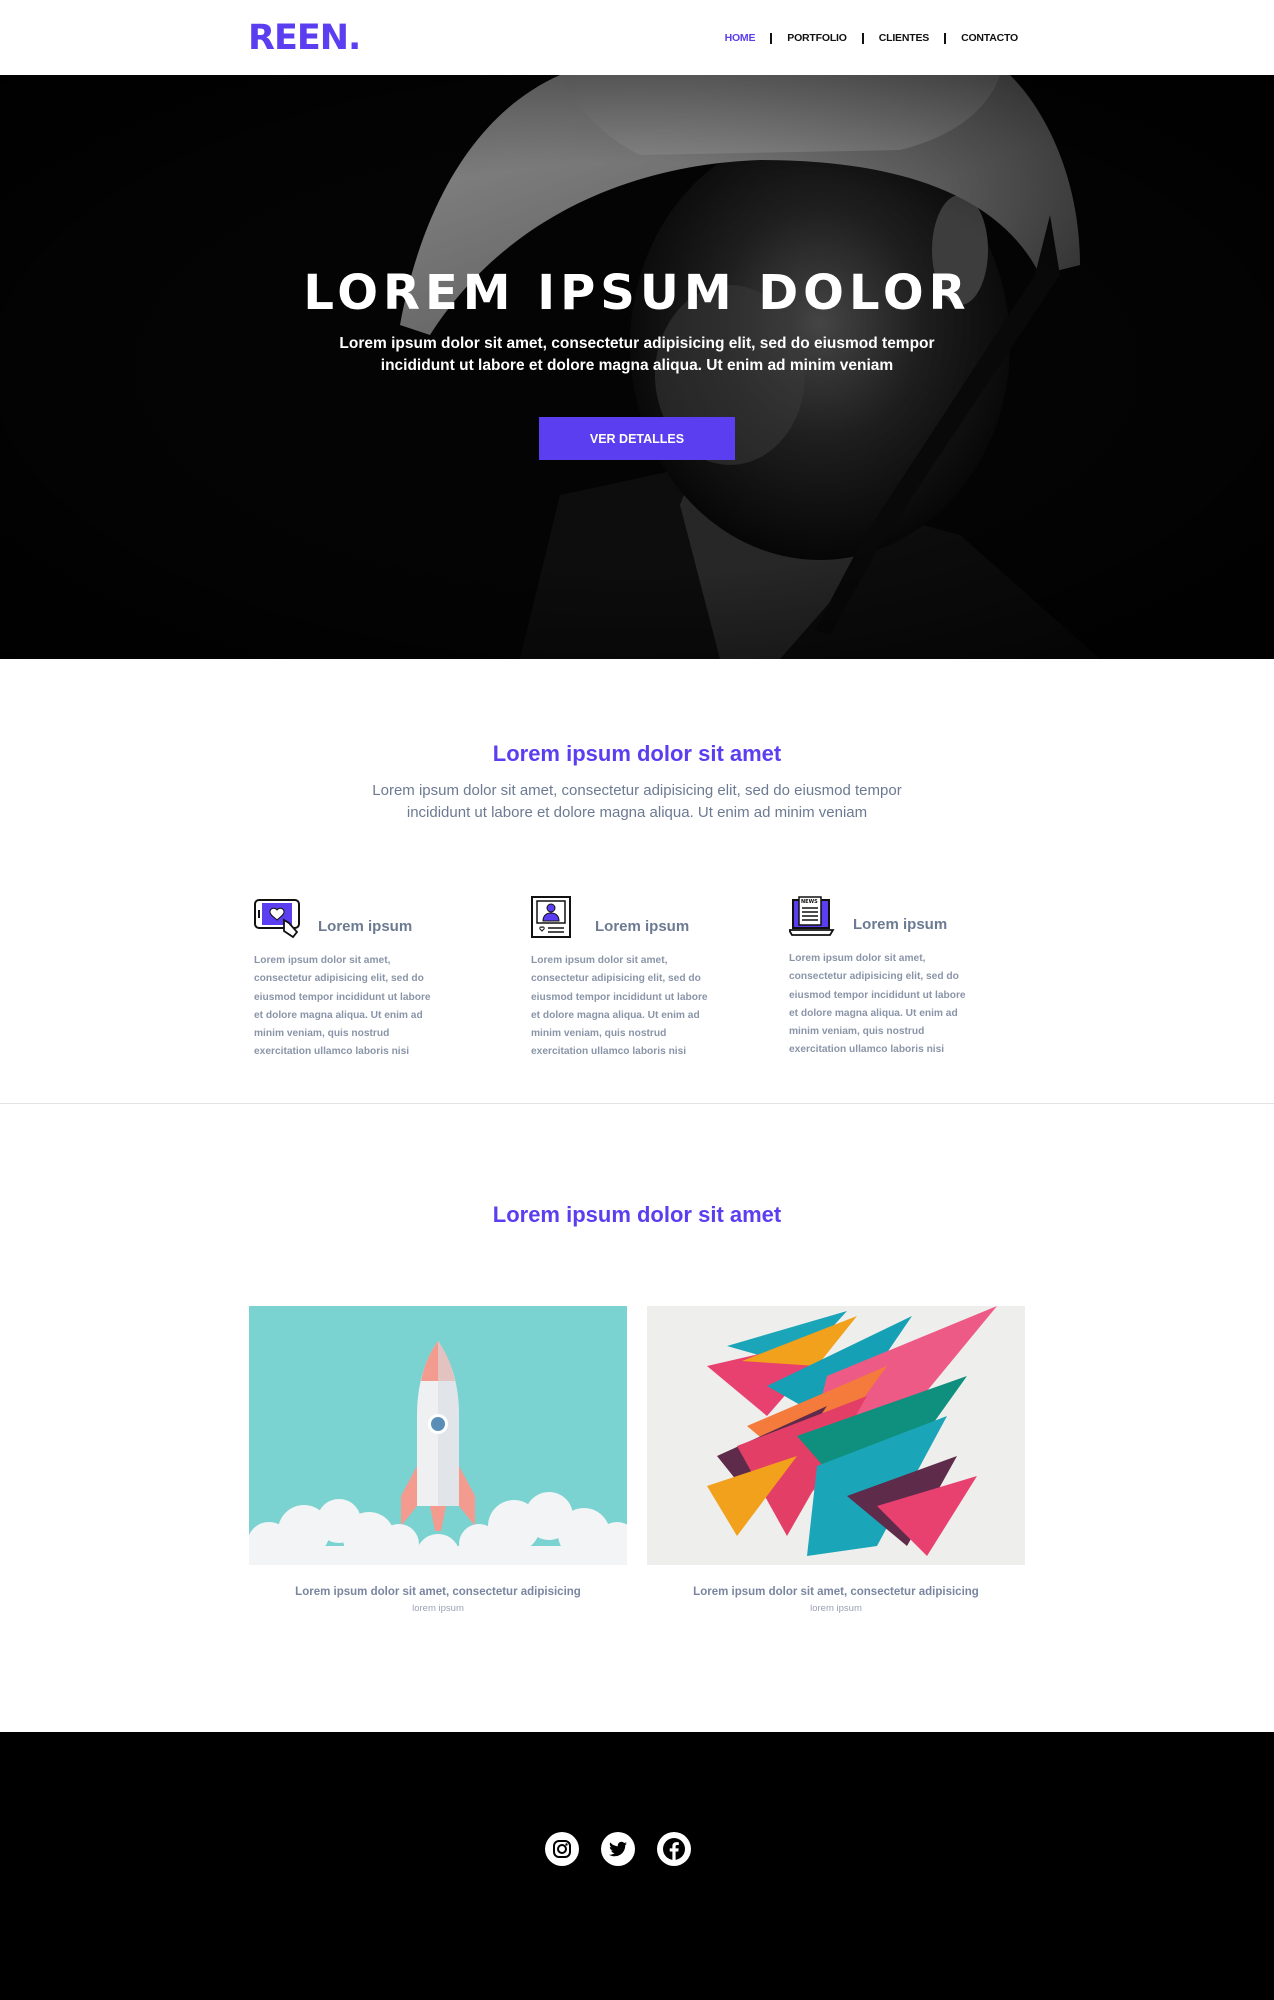  What do you see at coordinates (637, 293) in the screenshot?
I see `hero-title: LOREM IPSUM DOLOR` at bounding box center [637, 293].